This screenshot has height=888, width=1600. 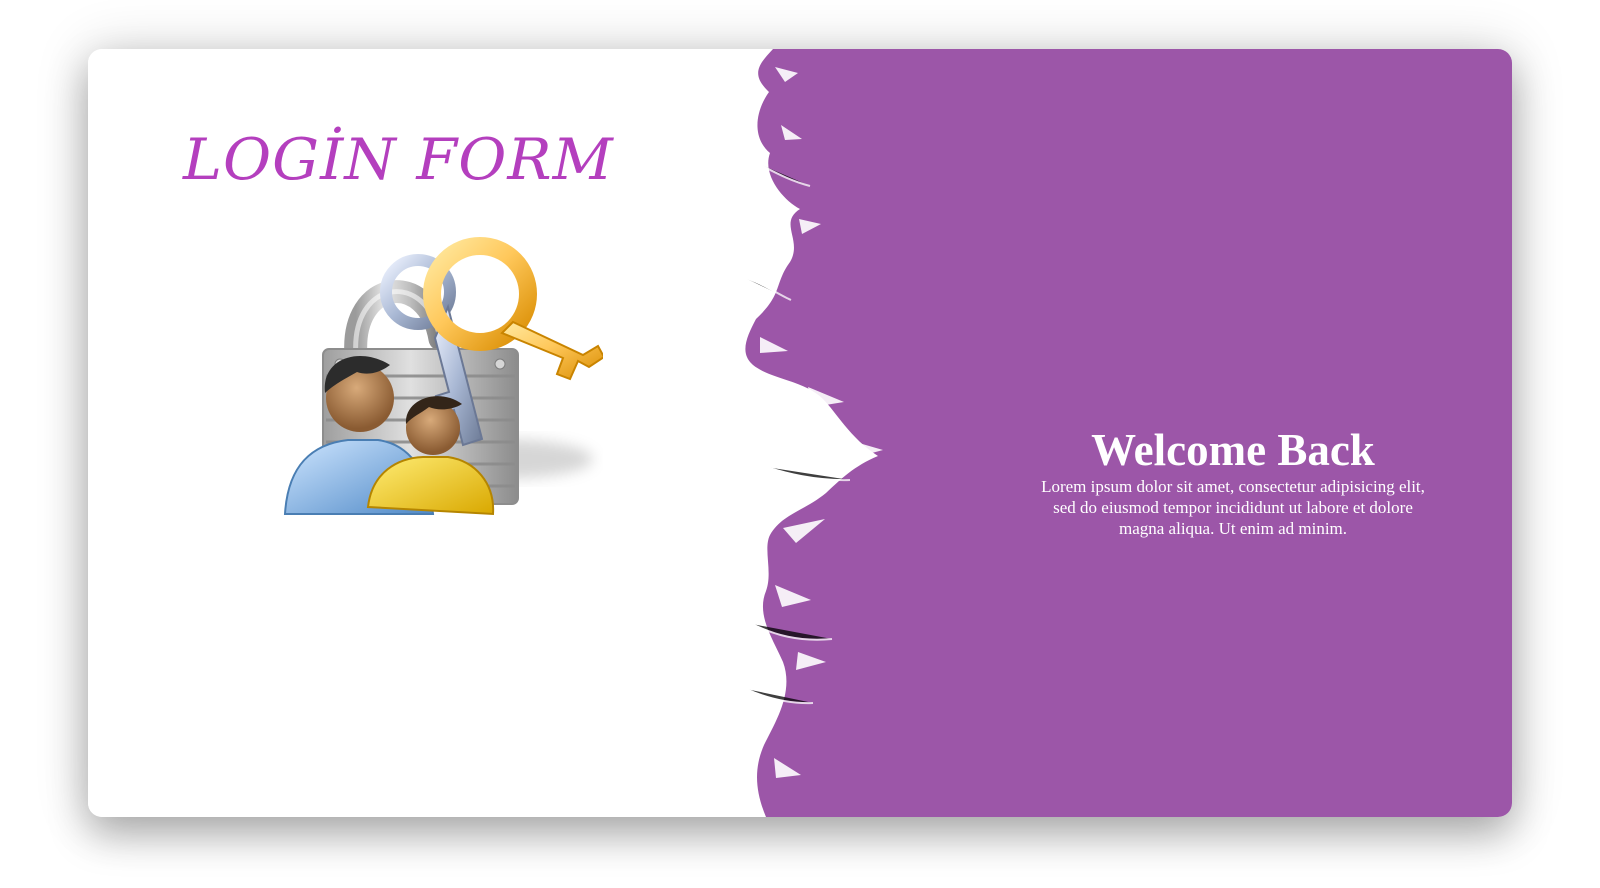 What do you see at coordinates (443, 376) in the screenshot?
I see `padlock-keys-users-icon` at bounding box center [443, 376].